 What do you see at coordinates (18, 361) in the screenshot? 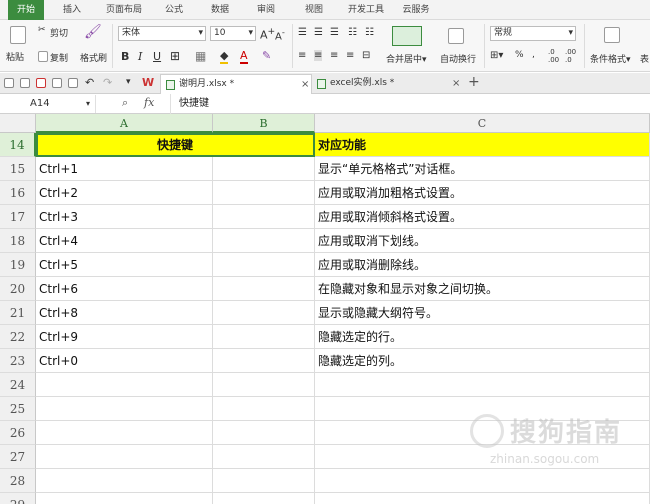
I see `row-header: 23` at bounding box center [18, 361].